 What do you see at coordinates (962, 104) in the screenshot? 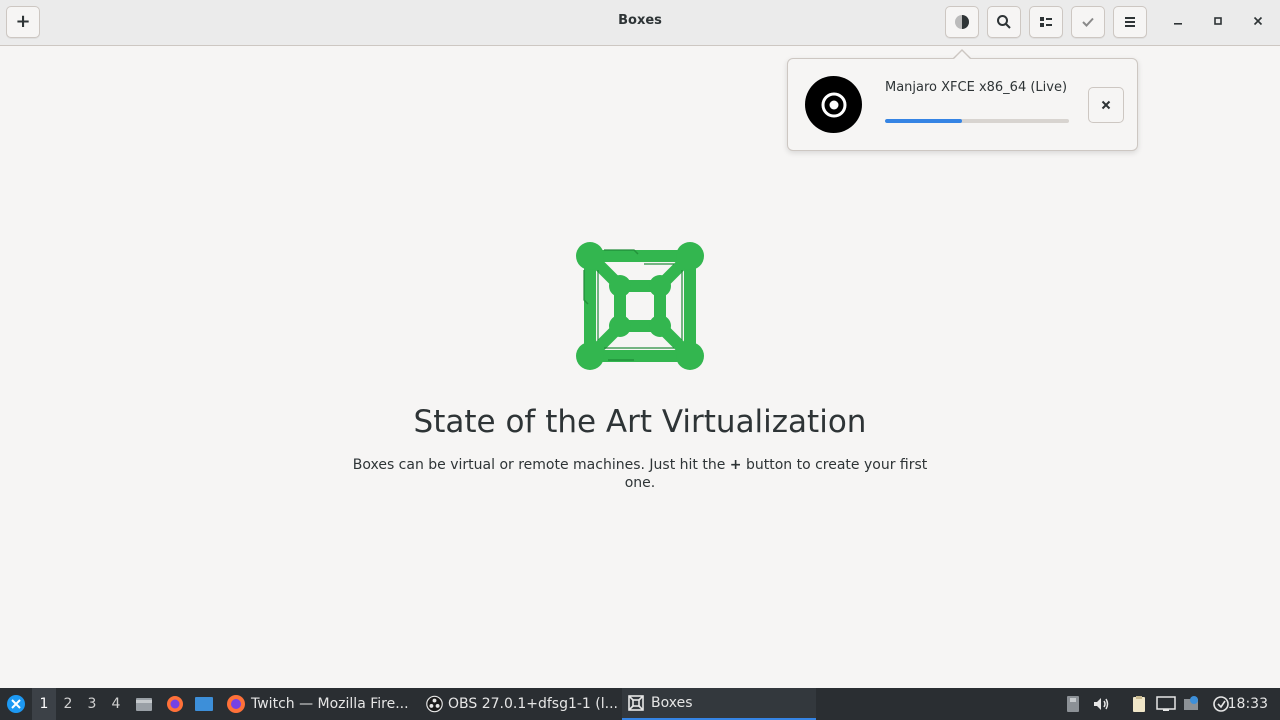
I see `download-popover: Manjaro XFCE x86_64 (Live)` at bounding box center [962, 104].